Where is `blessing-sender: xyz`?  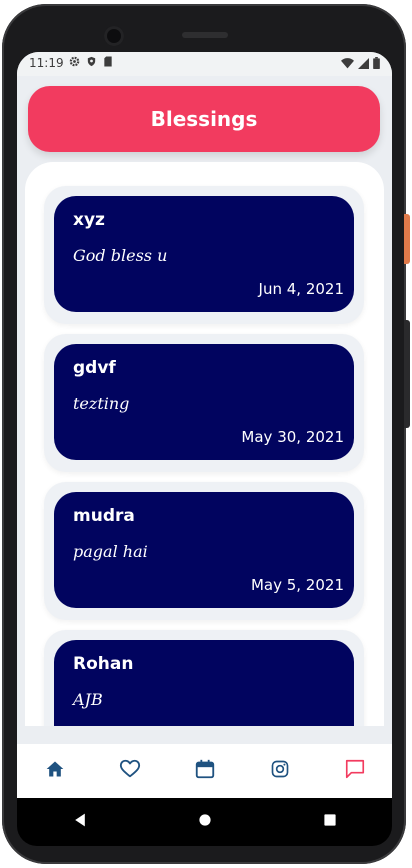
blessing-sender: xyz is located at coordinates (89, 220).